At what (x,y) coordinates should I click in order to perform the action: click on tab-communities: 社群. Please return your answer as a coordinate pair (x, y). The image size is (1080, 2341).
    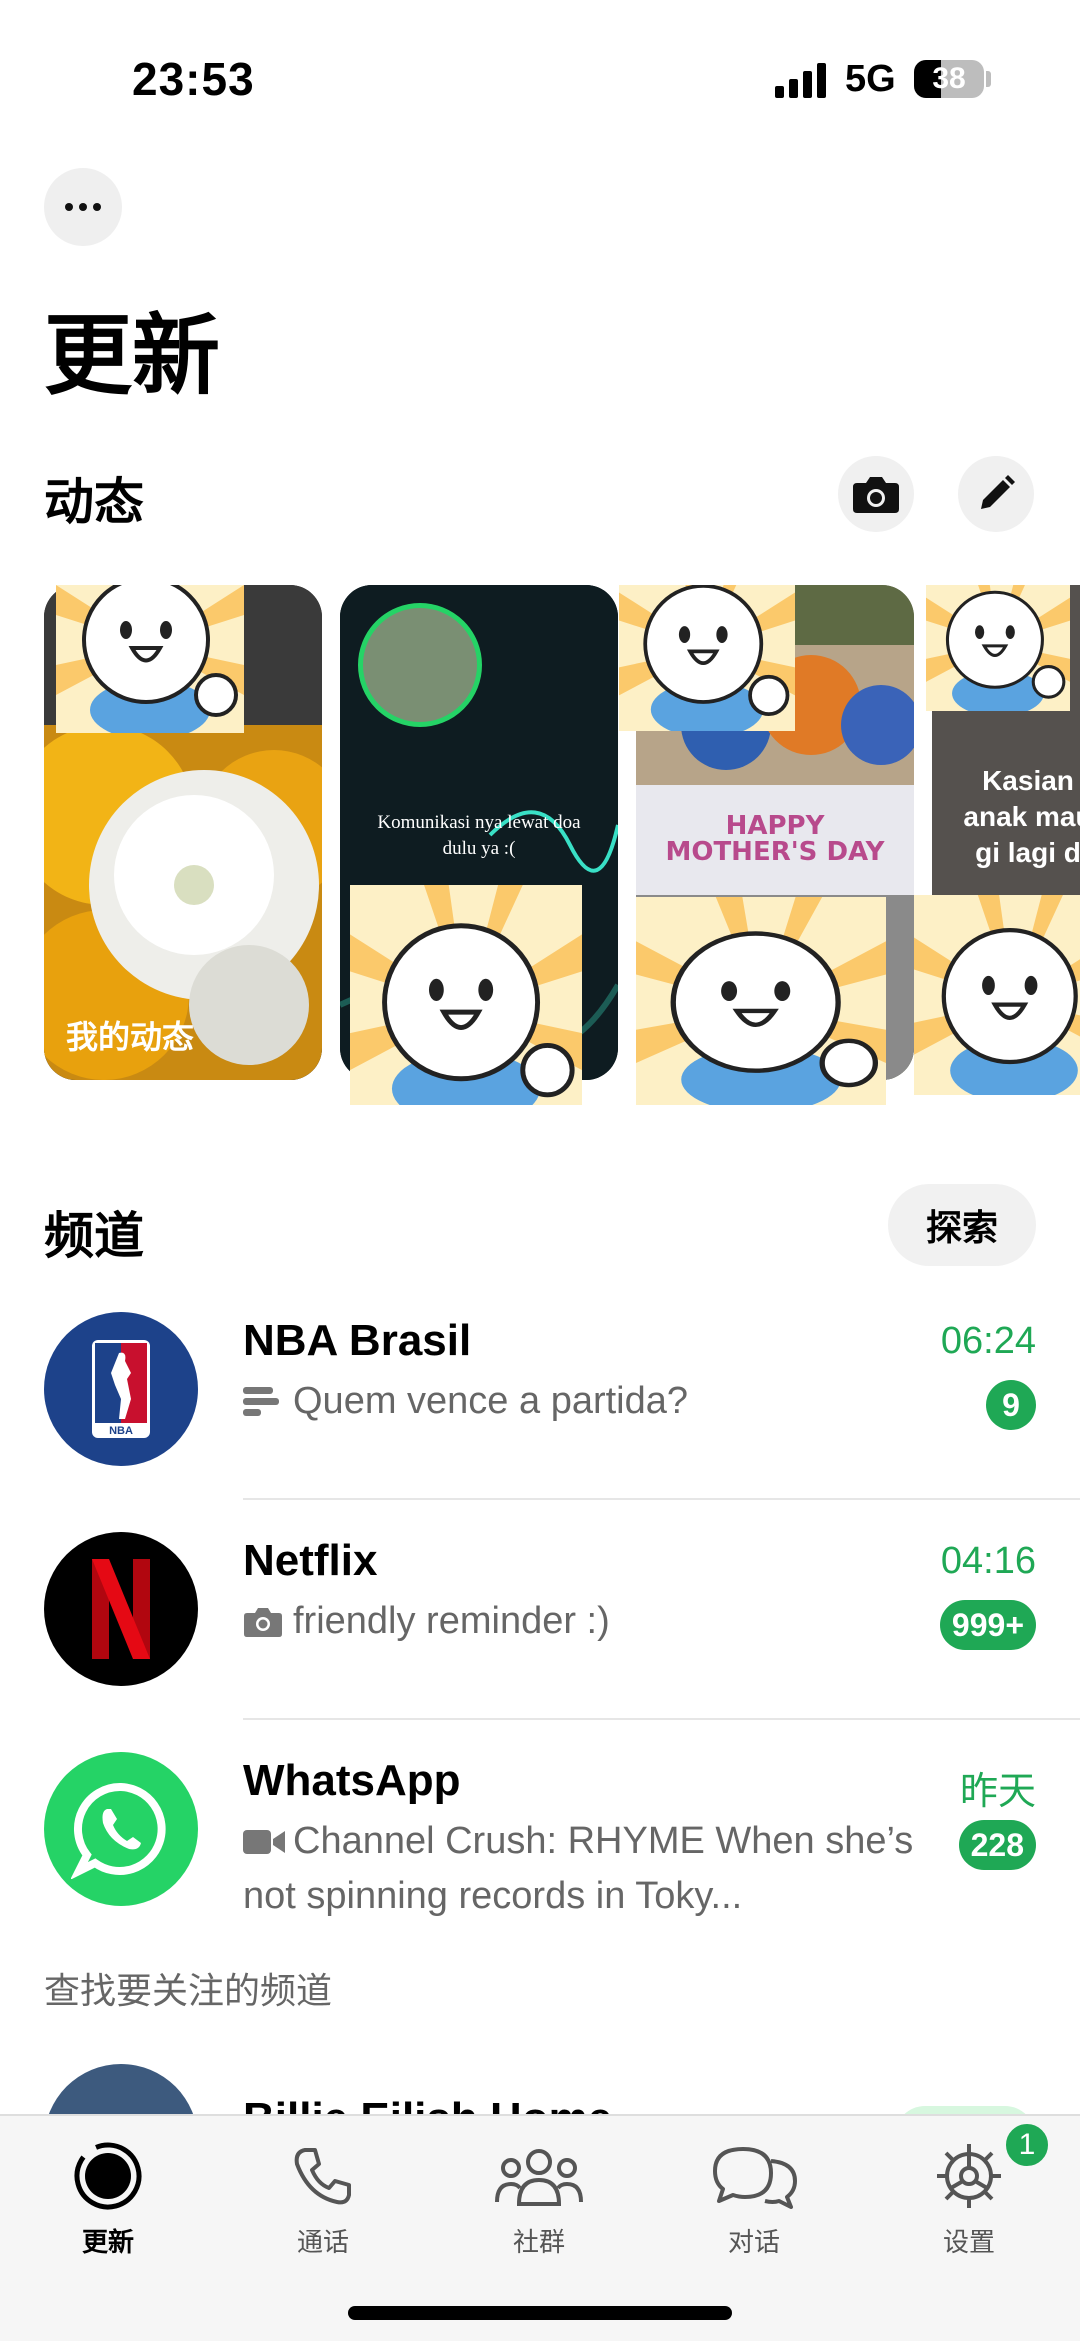
    Looking at the image, I should click on (539, 2196).